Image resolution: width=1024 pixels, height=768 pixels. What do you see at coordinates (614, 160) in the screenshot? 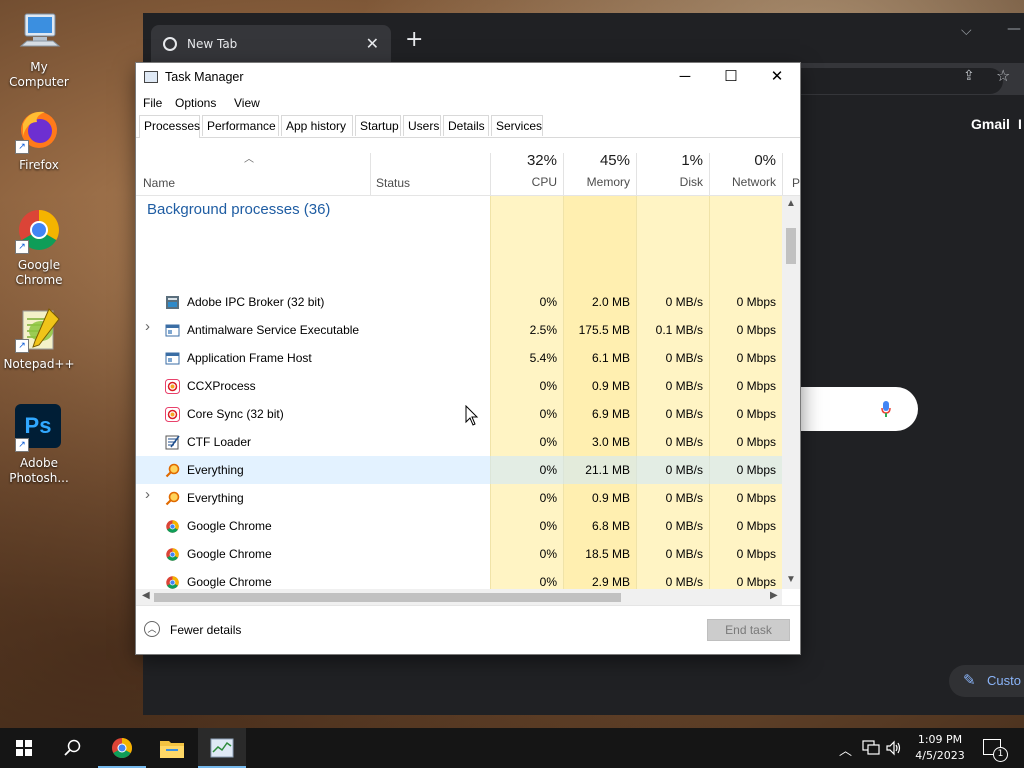
I see `memory-total: 45%` at bounding box center [614, 160].